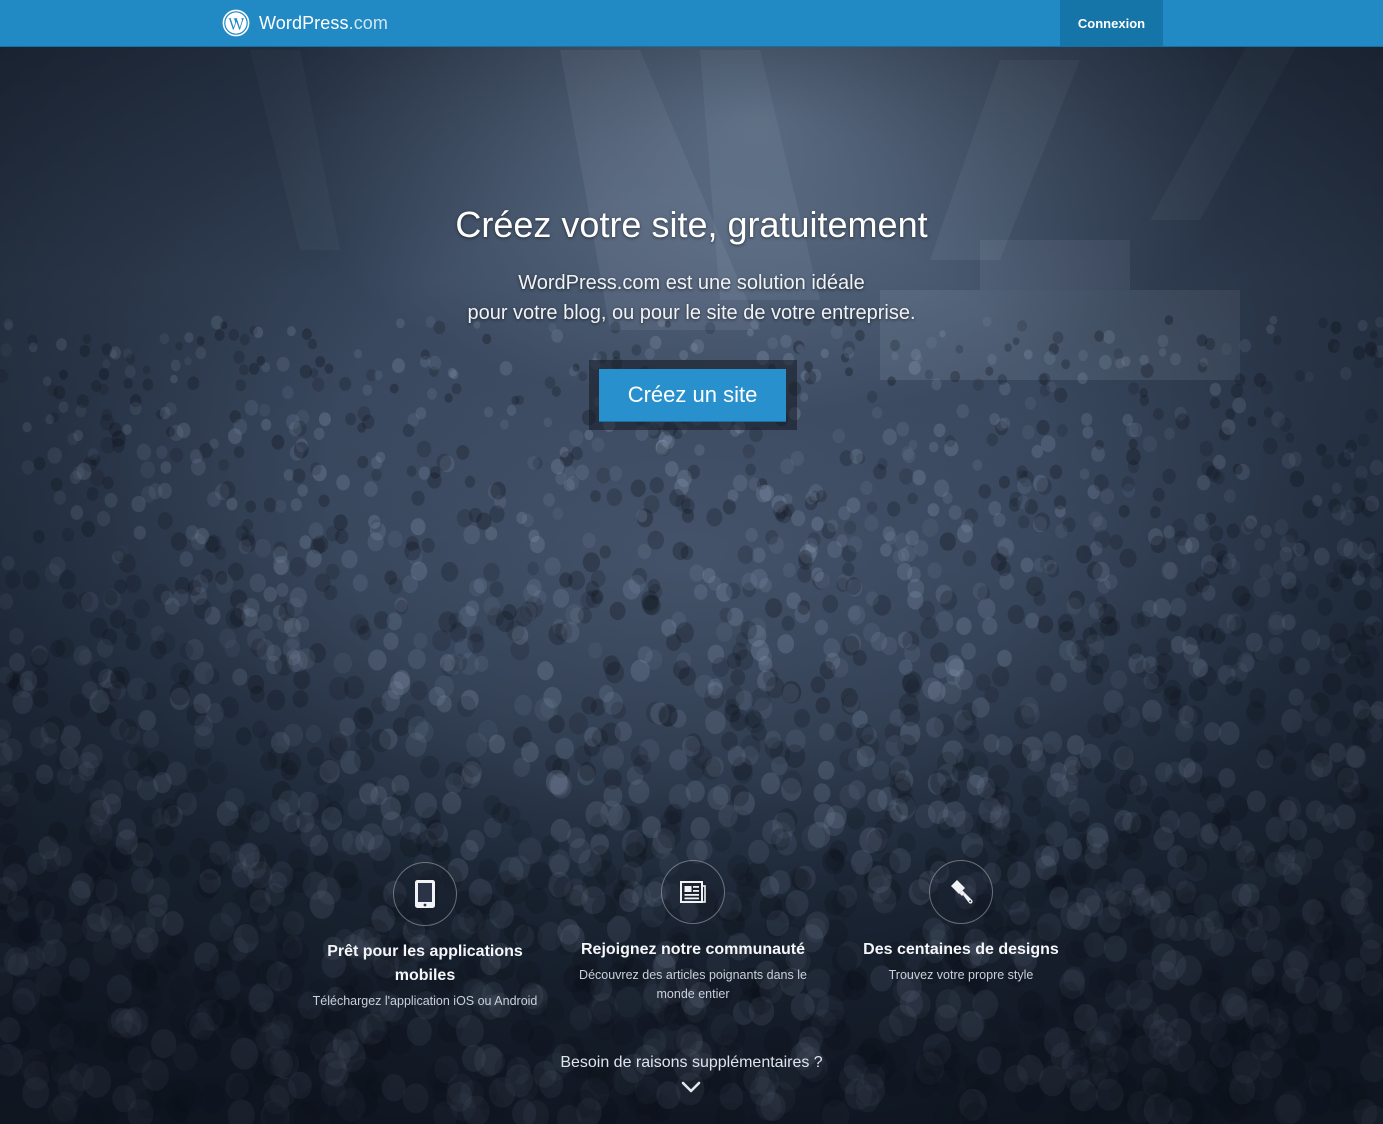 The width and height of the screenshot is (1383, 1124). Describe the element at coordinates (691, 23) in the screenshot. I see `top-navigation-bar: WordPress.com Connexion` at that location.